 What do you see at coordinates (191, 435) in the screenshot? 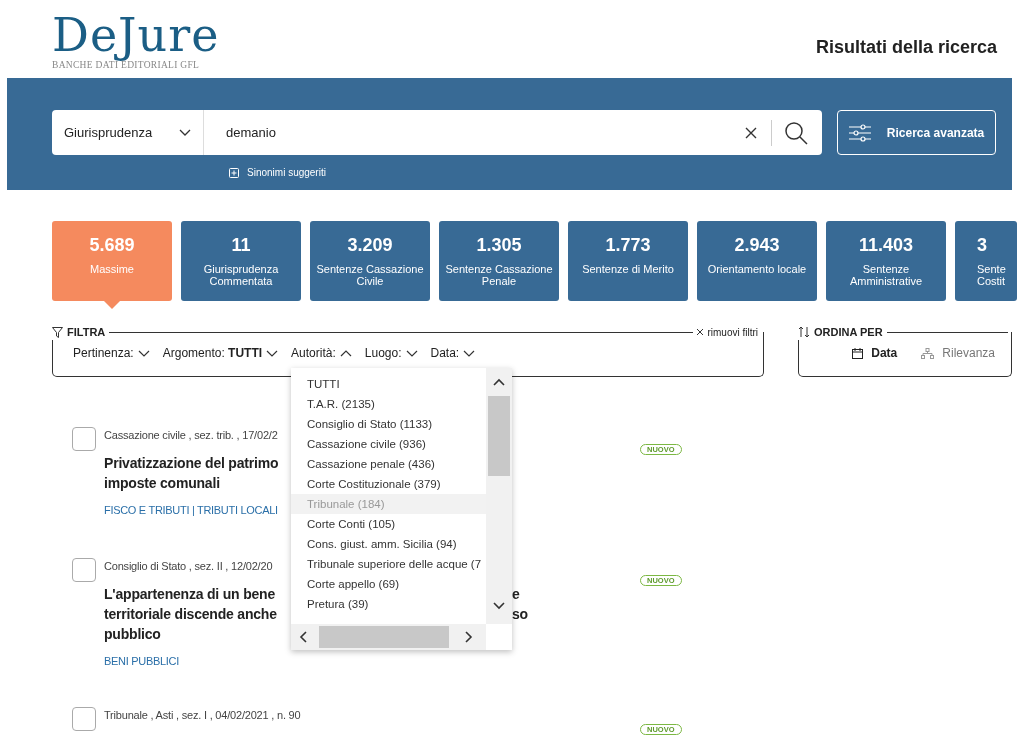
I see `result-source: Cassazione civile , sez. trib. , 17/02/2` at bounding box center [191, 435].